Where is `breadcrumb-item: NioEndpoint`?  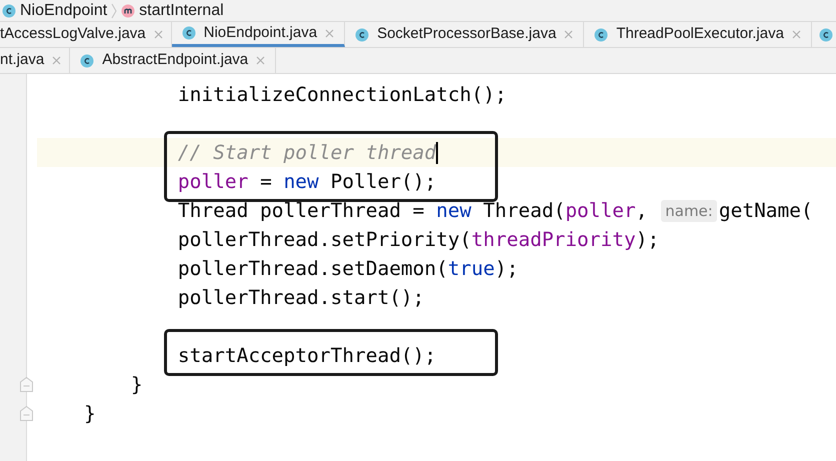 breadcrumb-item: NioEndpoint is located at coordinates (64, 11).